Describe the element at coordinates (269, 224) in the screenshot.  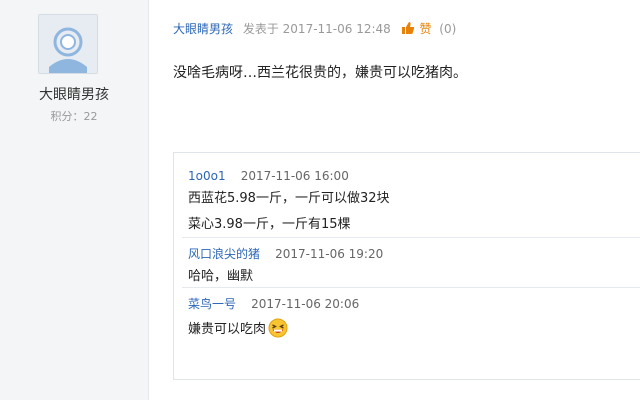
I see `comment-text-line: 菜心3.98一斤，一斤有15棵` at that location.